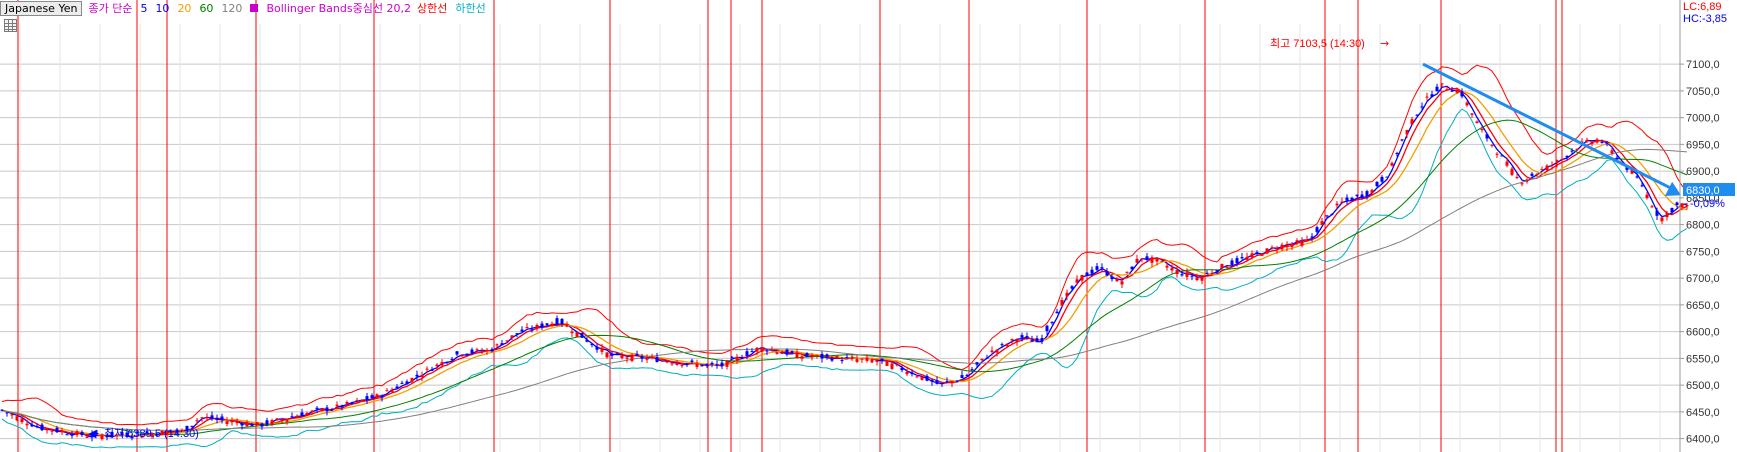 Image resolution: width=1737 pixels, height=452 pixels. What do you see at coordinates (41, 8) in the screenshot?
I see `symbol-selector: Japanese Yen` at bounding box center [41, 8].